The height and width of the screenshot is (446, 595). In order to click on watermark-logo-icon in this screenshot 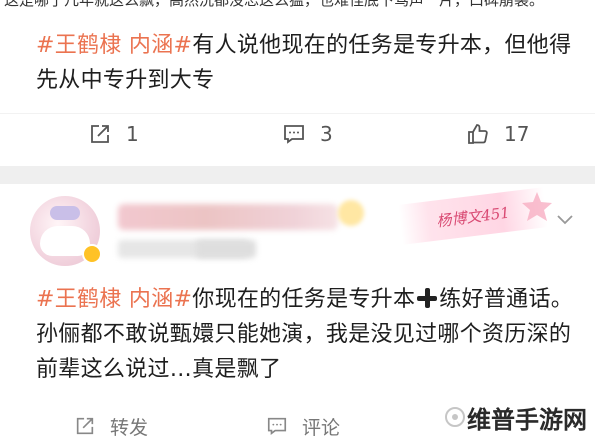, I will do `click(455, 417)`.